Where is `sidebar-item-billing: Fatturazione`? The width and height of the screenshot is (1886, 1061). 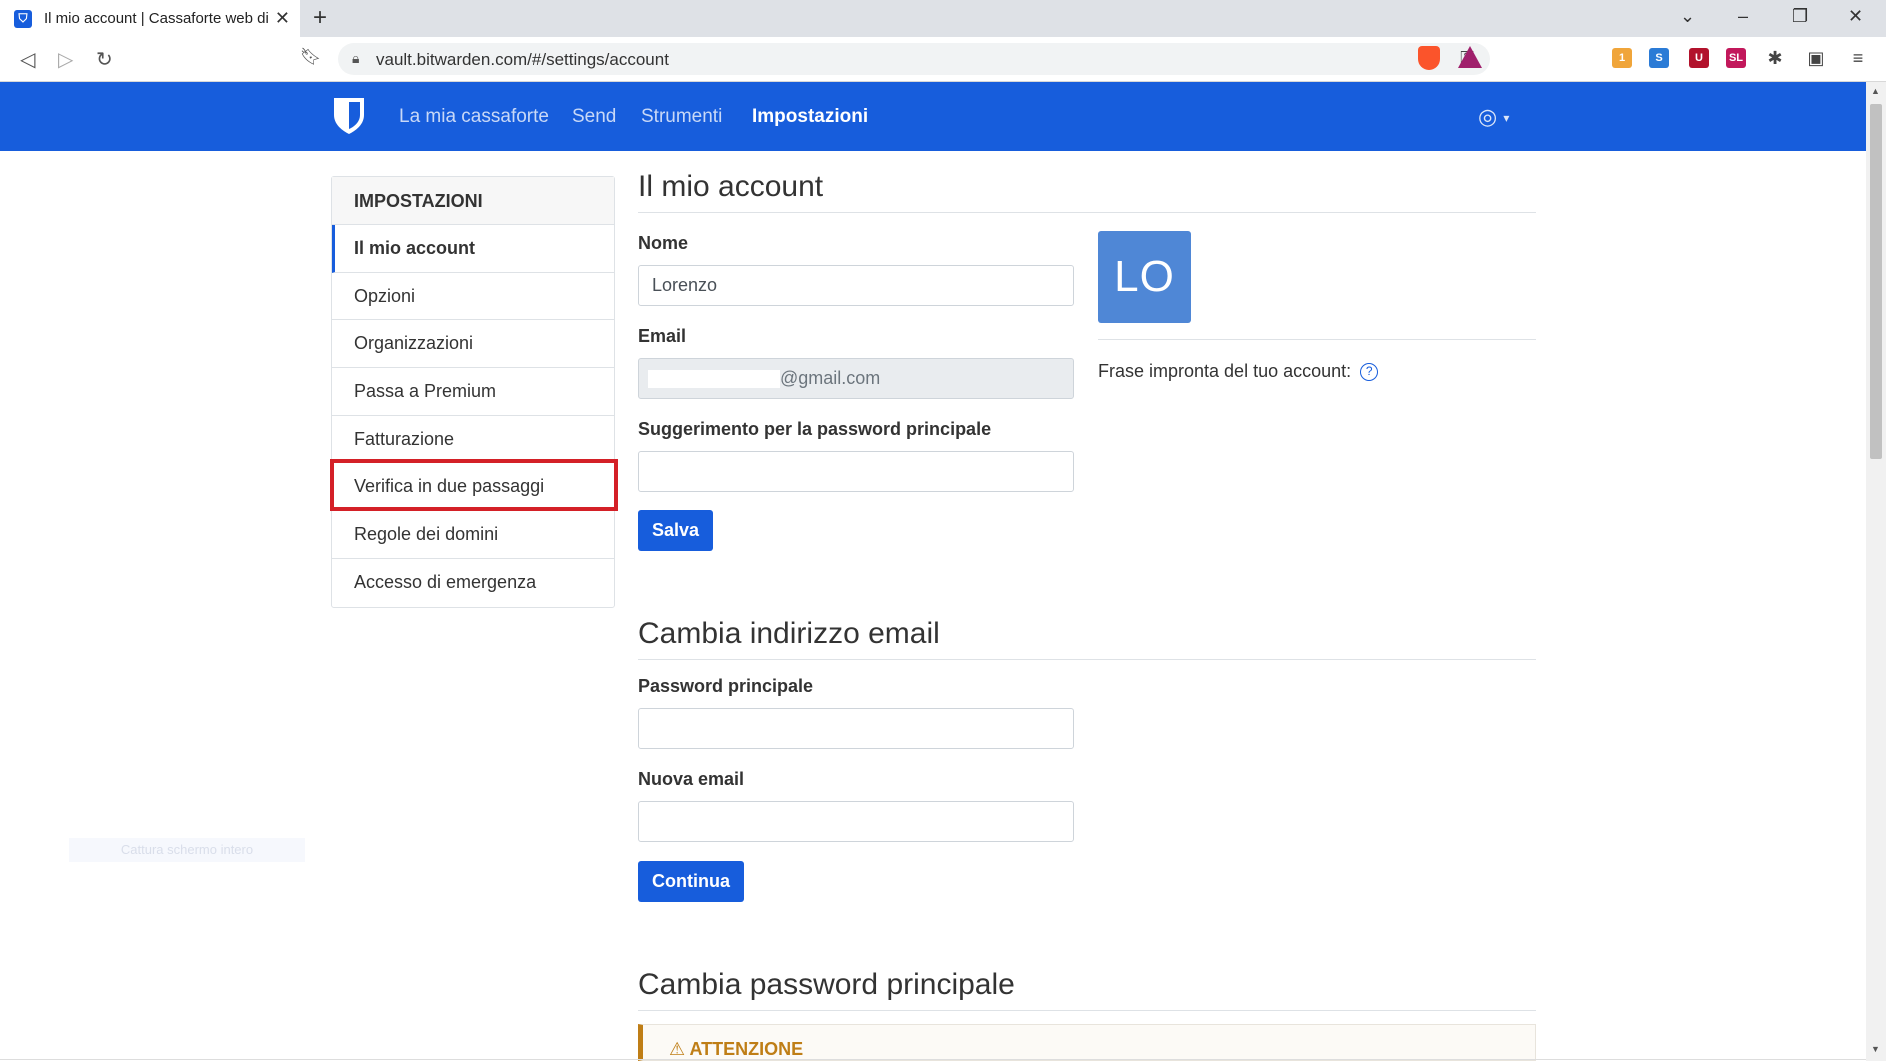
sidebar-item-billing: Fatturazione is located at coordinates (473, 440).